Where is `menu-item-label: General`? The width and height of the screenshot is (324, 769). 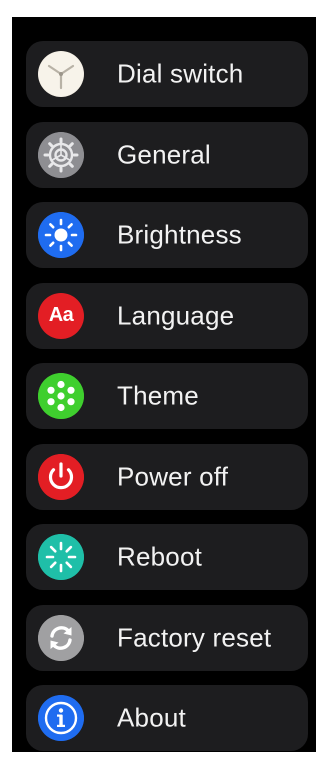 menu-item-label: General is located at coordinates (164, 154).